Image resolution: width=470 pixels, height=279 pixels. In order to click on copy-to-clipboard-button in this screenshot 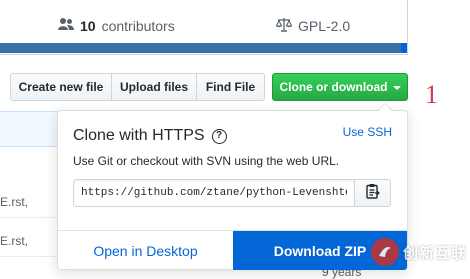, I will do `click(372, 193)`.